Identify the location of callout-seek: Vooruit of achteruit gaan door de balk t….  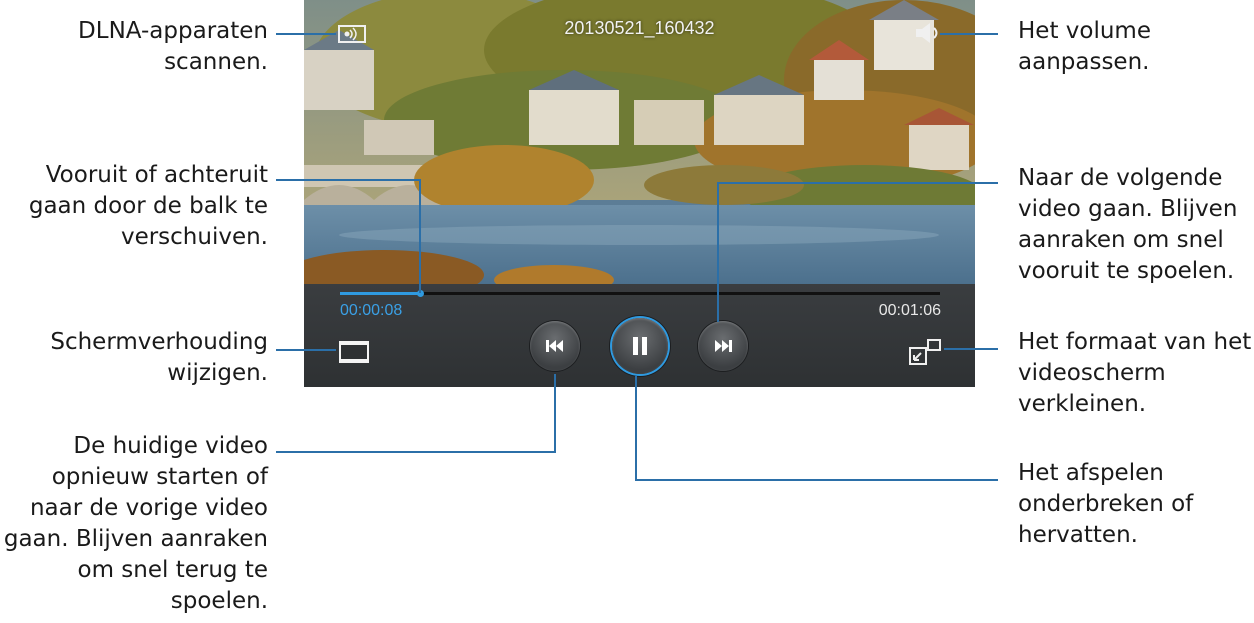
(148, 206).